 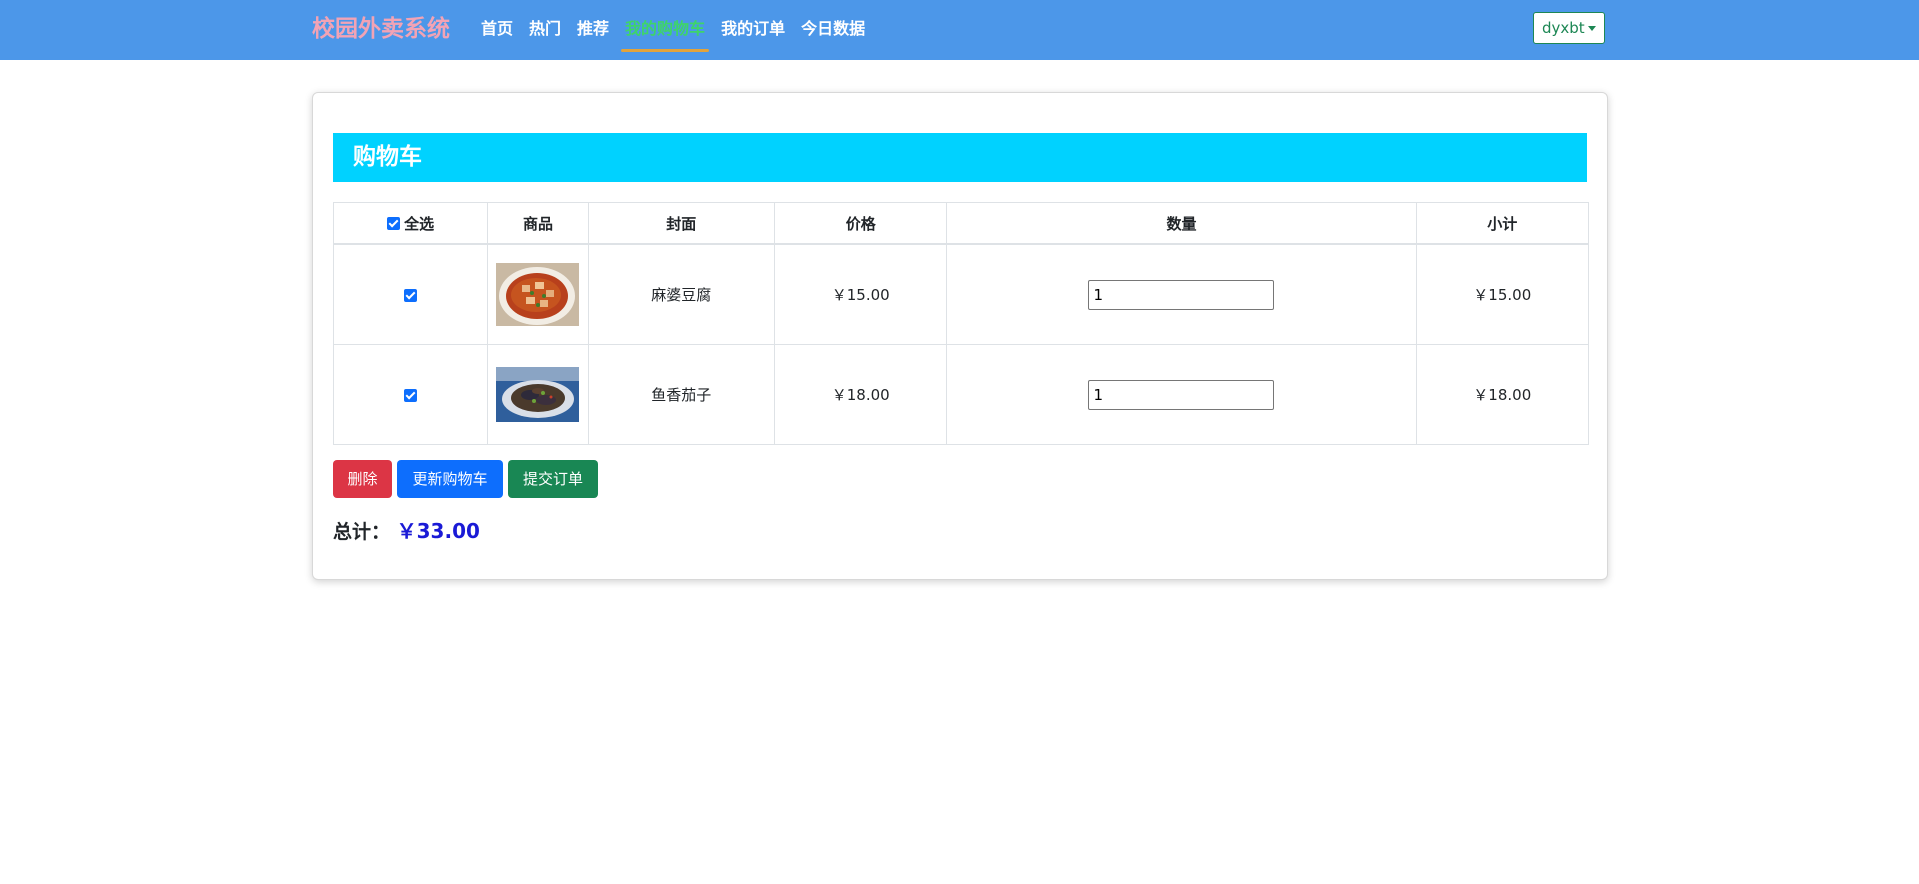 What do you see at coordinates (538, 223) in the screenshot?
I see `header-product: 商品` at bounding box center [538, 223].